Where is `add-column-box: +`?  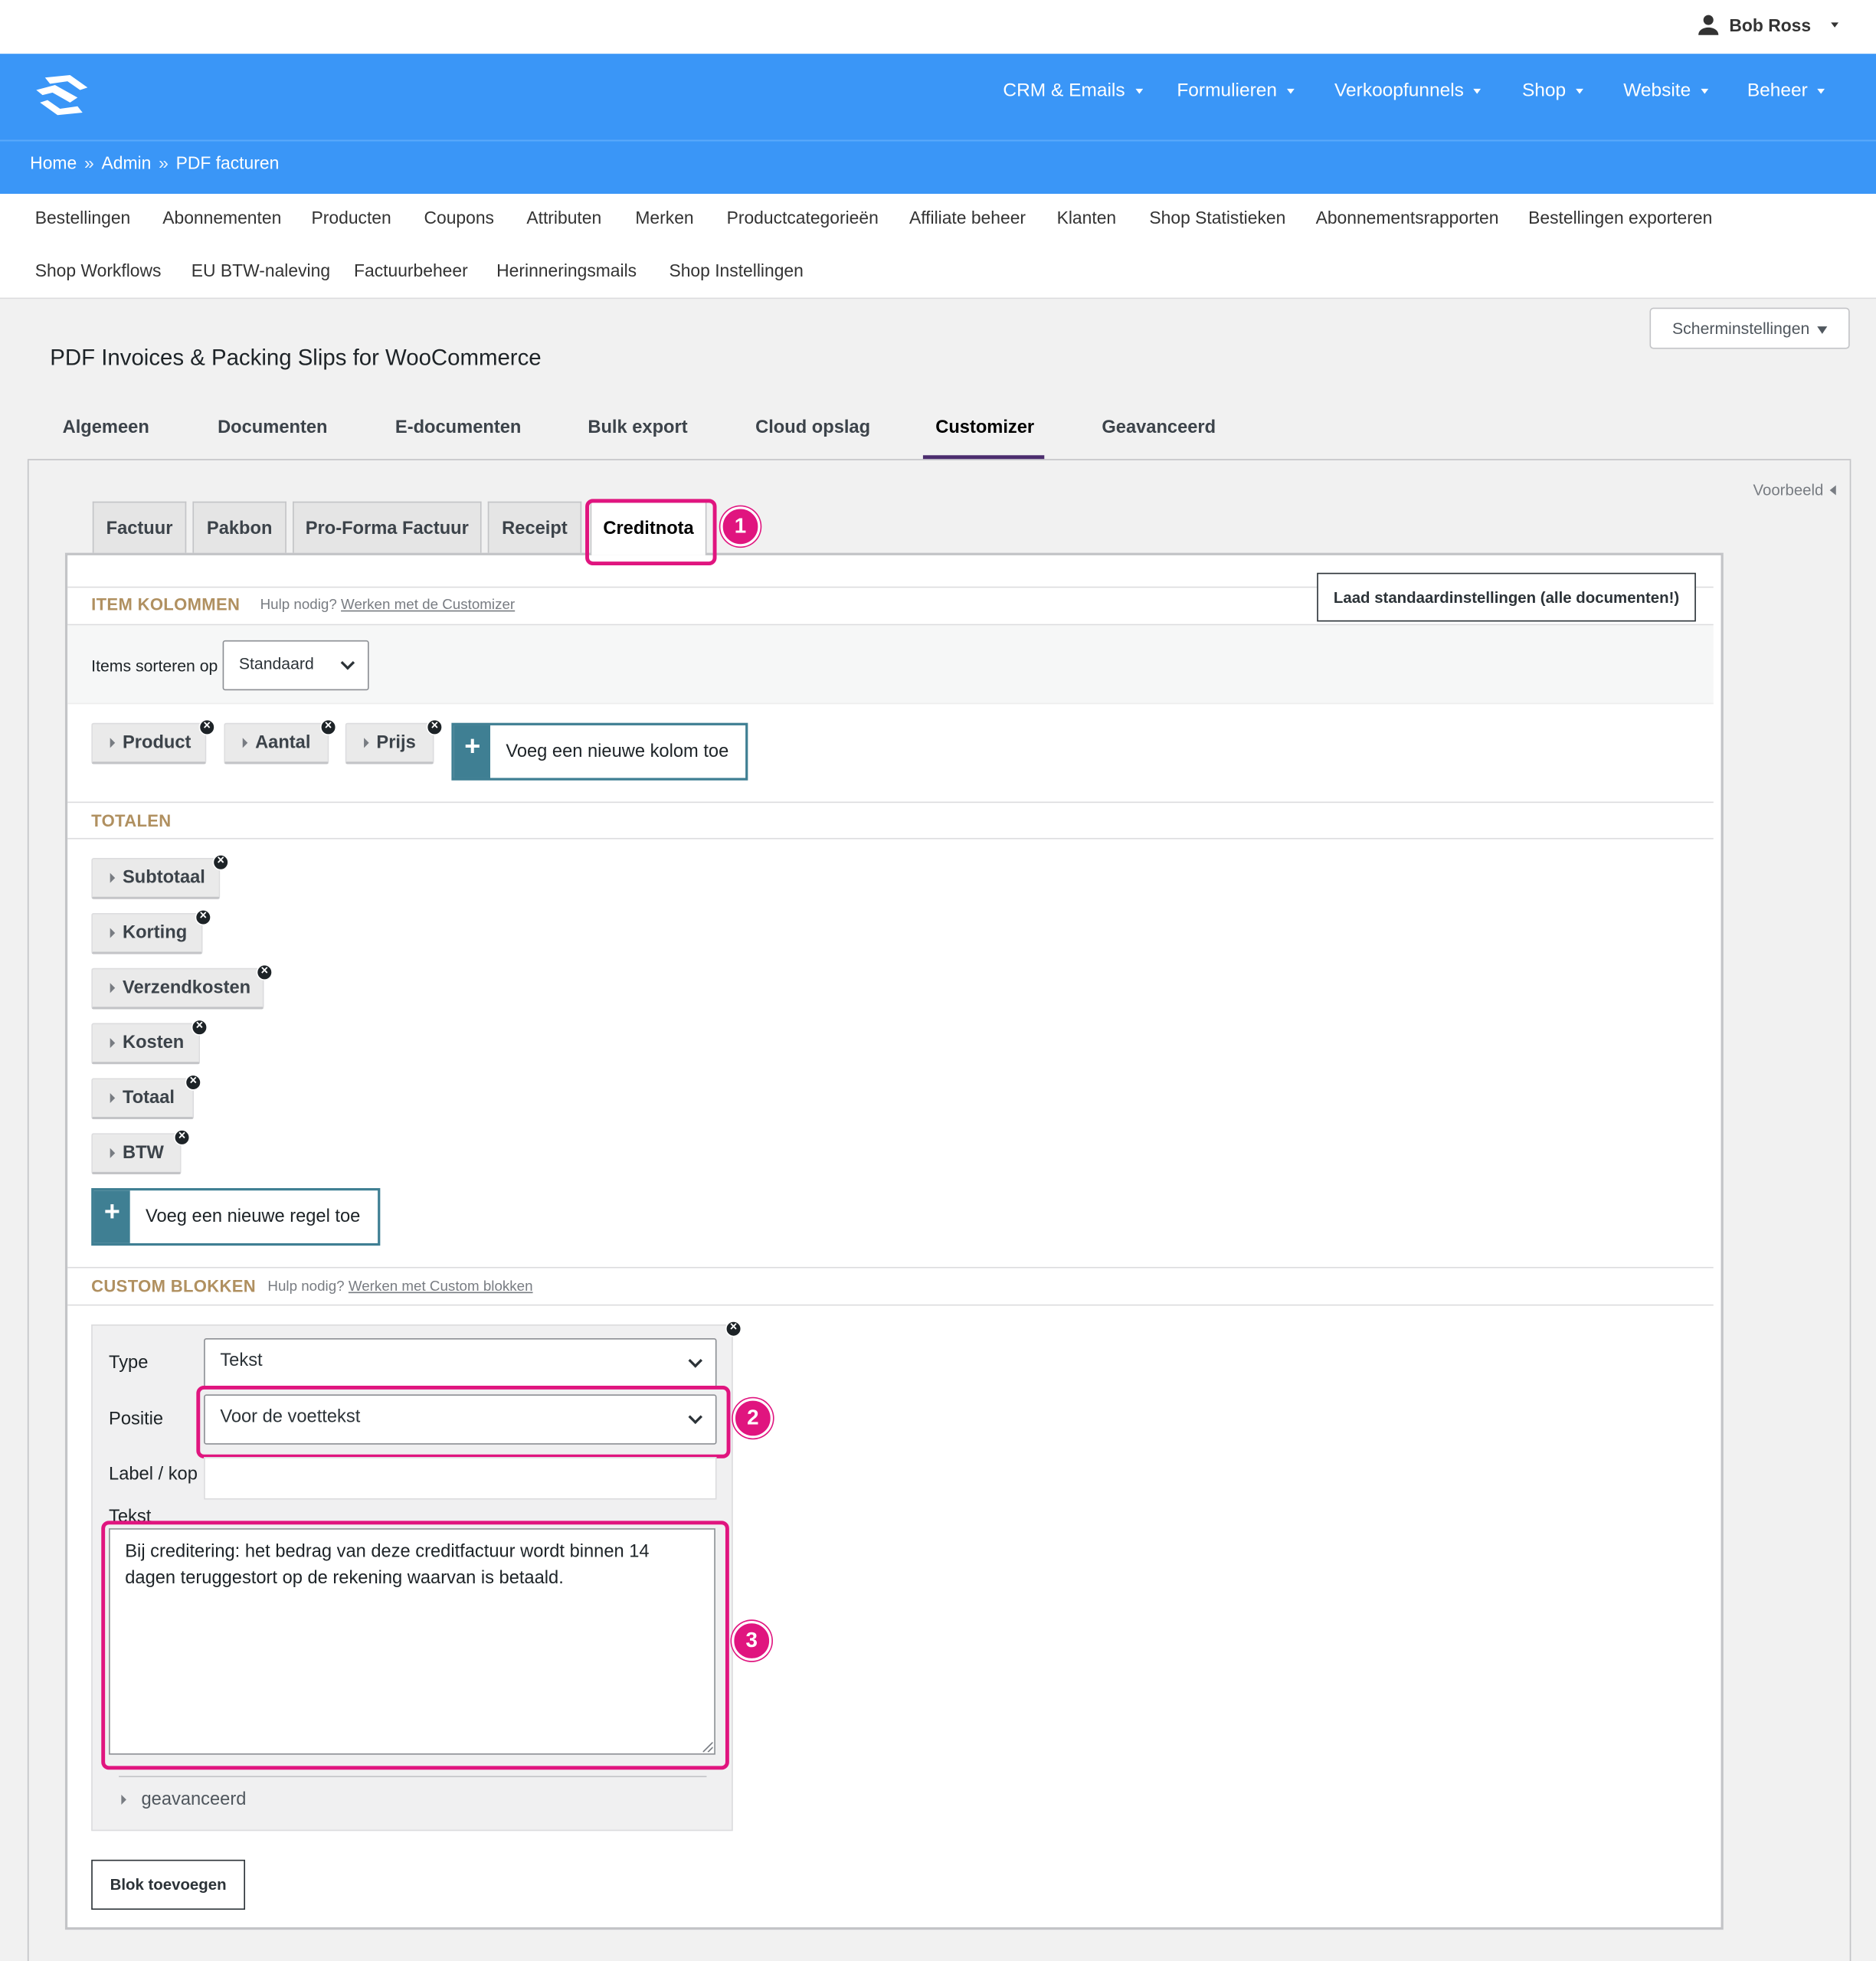
add-column-box: + is located at coordinates (599, 751).